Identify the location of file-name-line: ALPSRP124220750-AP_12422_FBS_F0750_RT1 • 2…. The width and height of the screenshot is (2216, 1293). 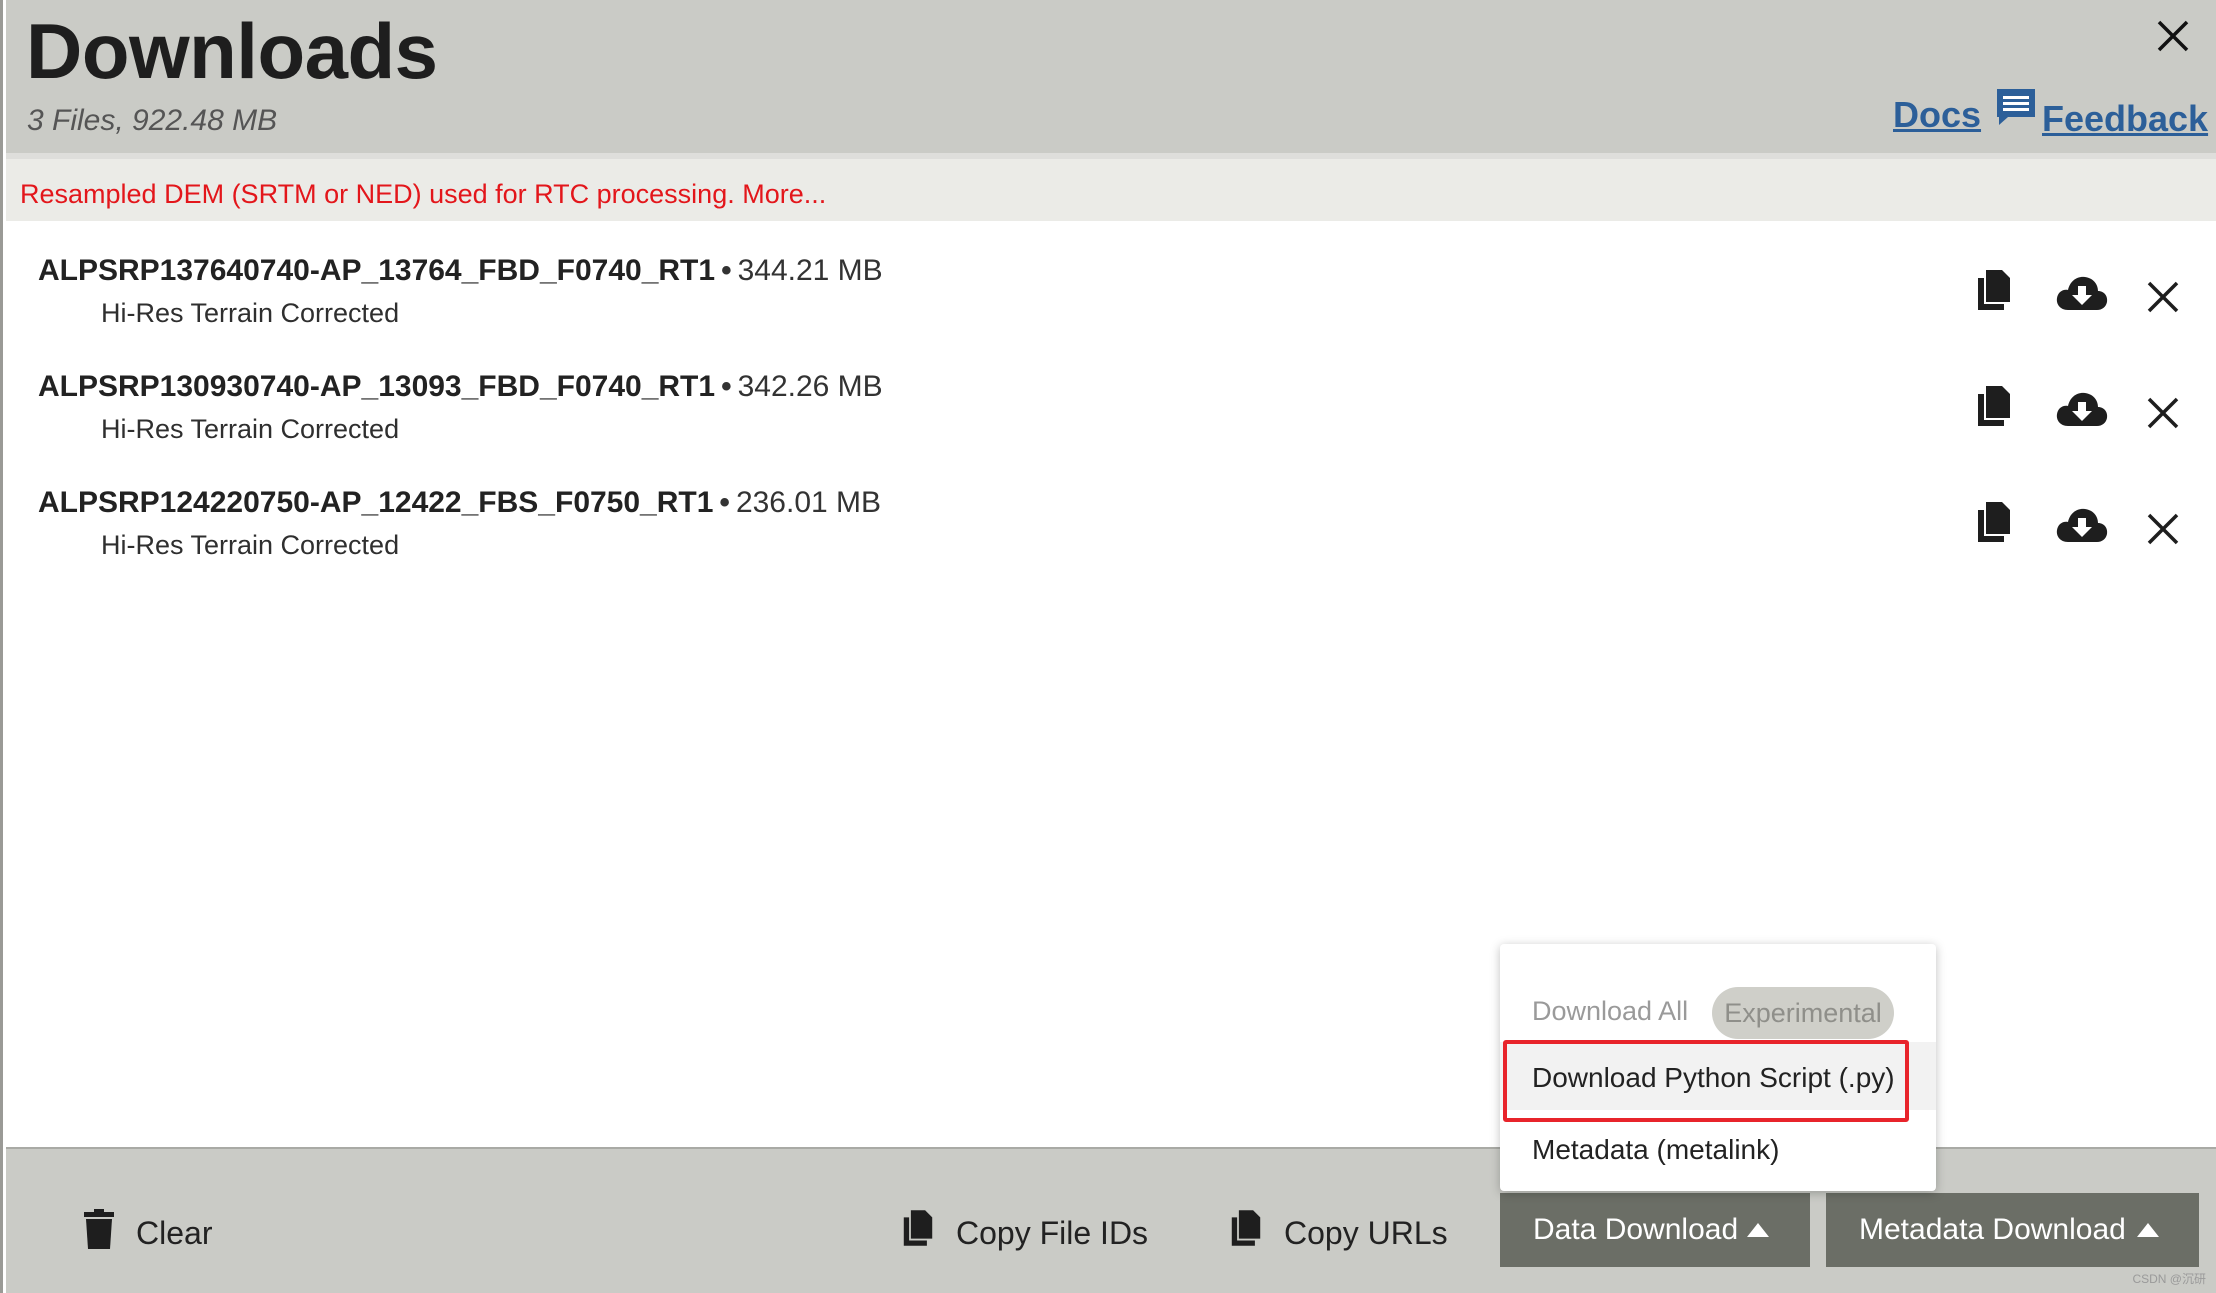
(459, 503).